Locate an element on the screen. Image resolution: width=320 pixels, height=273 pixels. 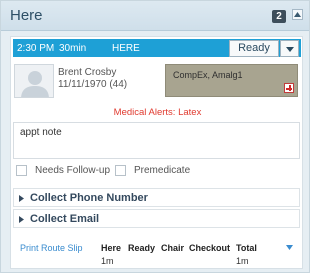
timer-header-checkout: Checkout is located at coordinates (210, 248).